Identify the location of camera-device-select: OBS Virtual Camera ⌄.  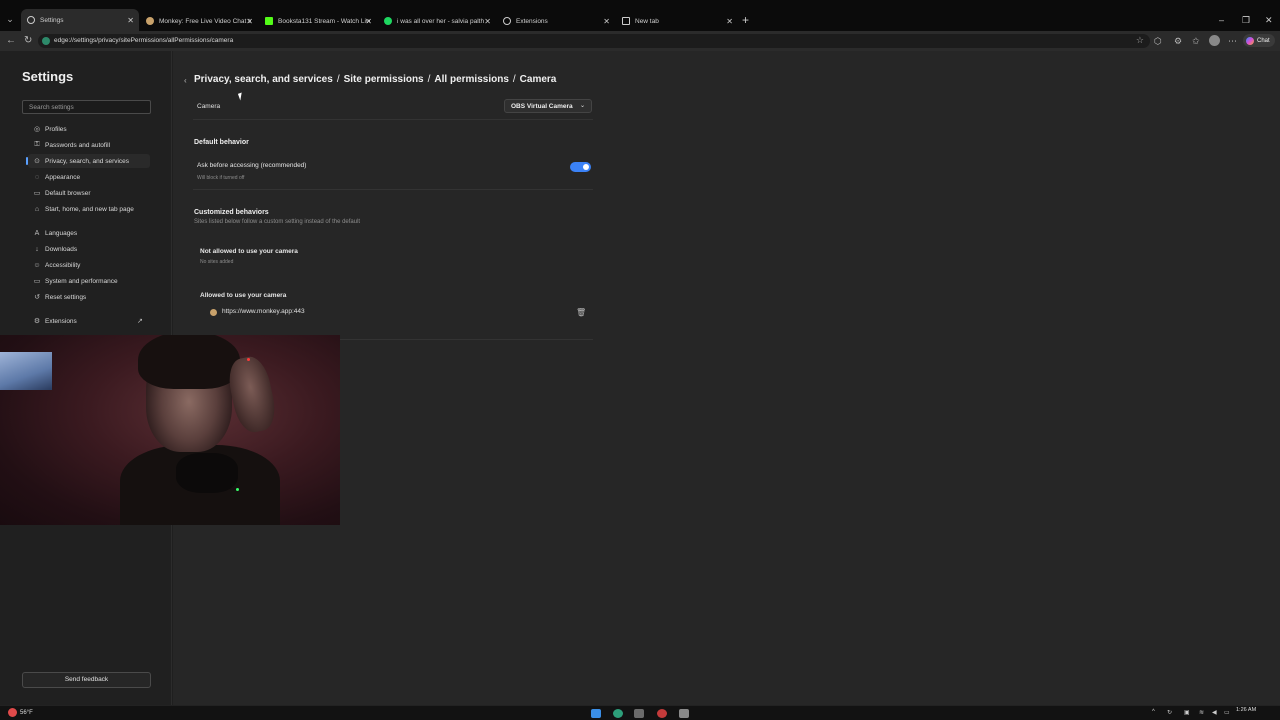
(548, 106).